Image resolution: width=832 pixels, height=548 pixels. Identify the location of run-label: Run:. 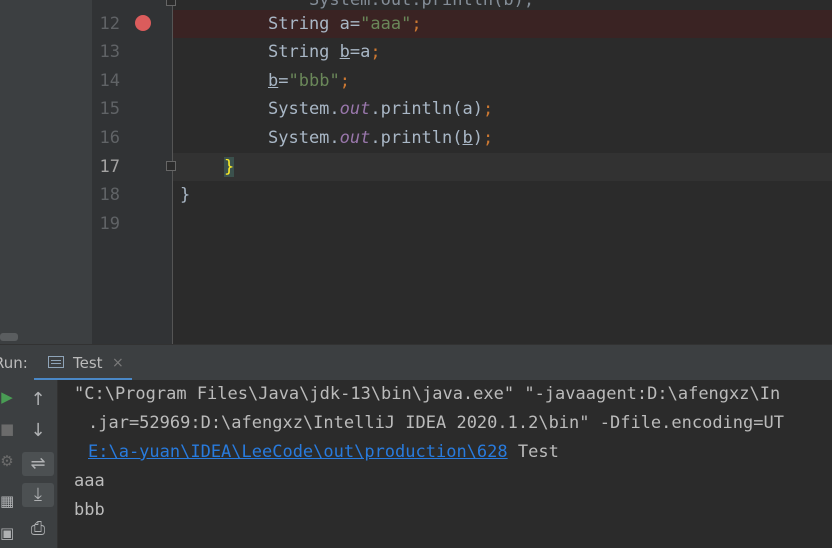
(14, 363).